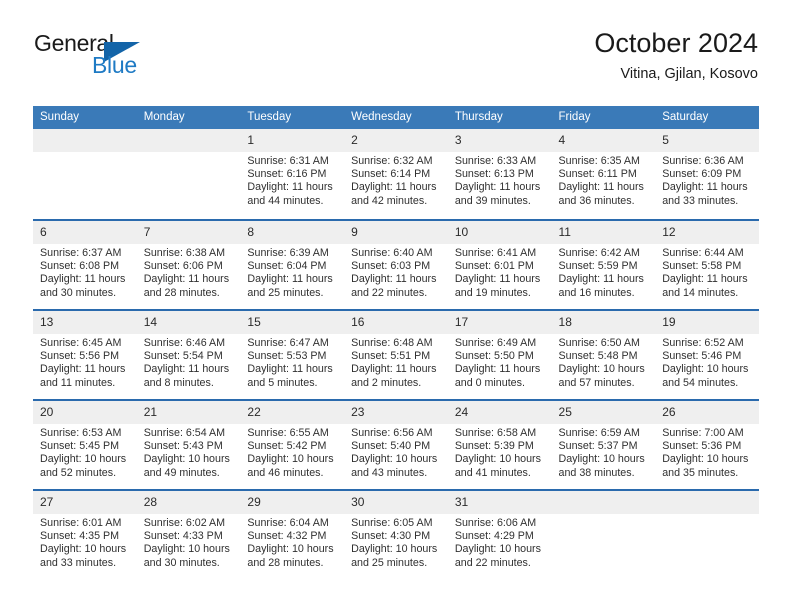  I want to click on page-subtitle-location: Vitina, Gjilan, Kosovo, so click(689, 74).